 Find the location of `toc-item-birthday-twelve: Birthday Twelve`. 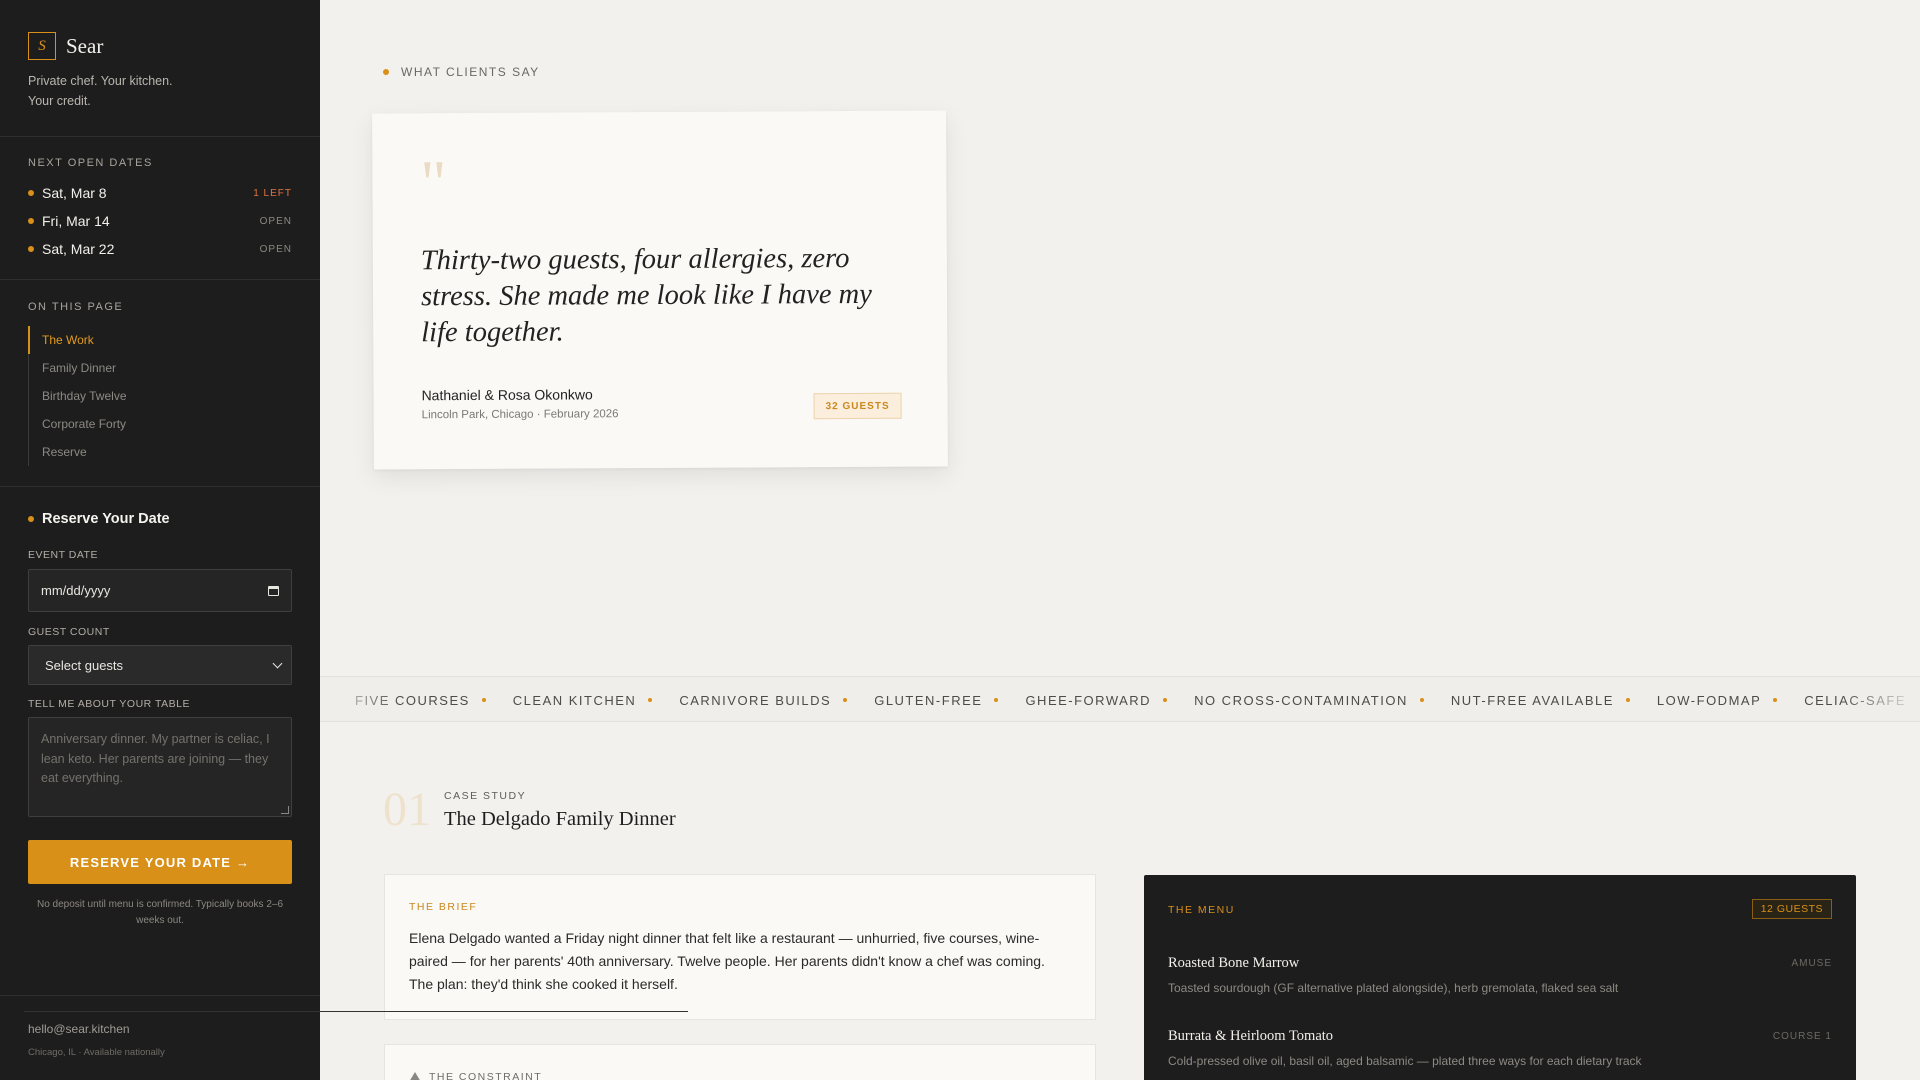

toc-item-birthday-twelve: Birthday Twelve is located at coordinates (78, 396).